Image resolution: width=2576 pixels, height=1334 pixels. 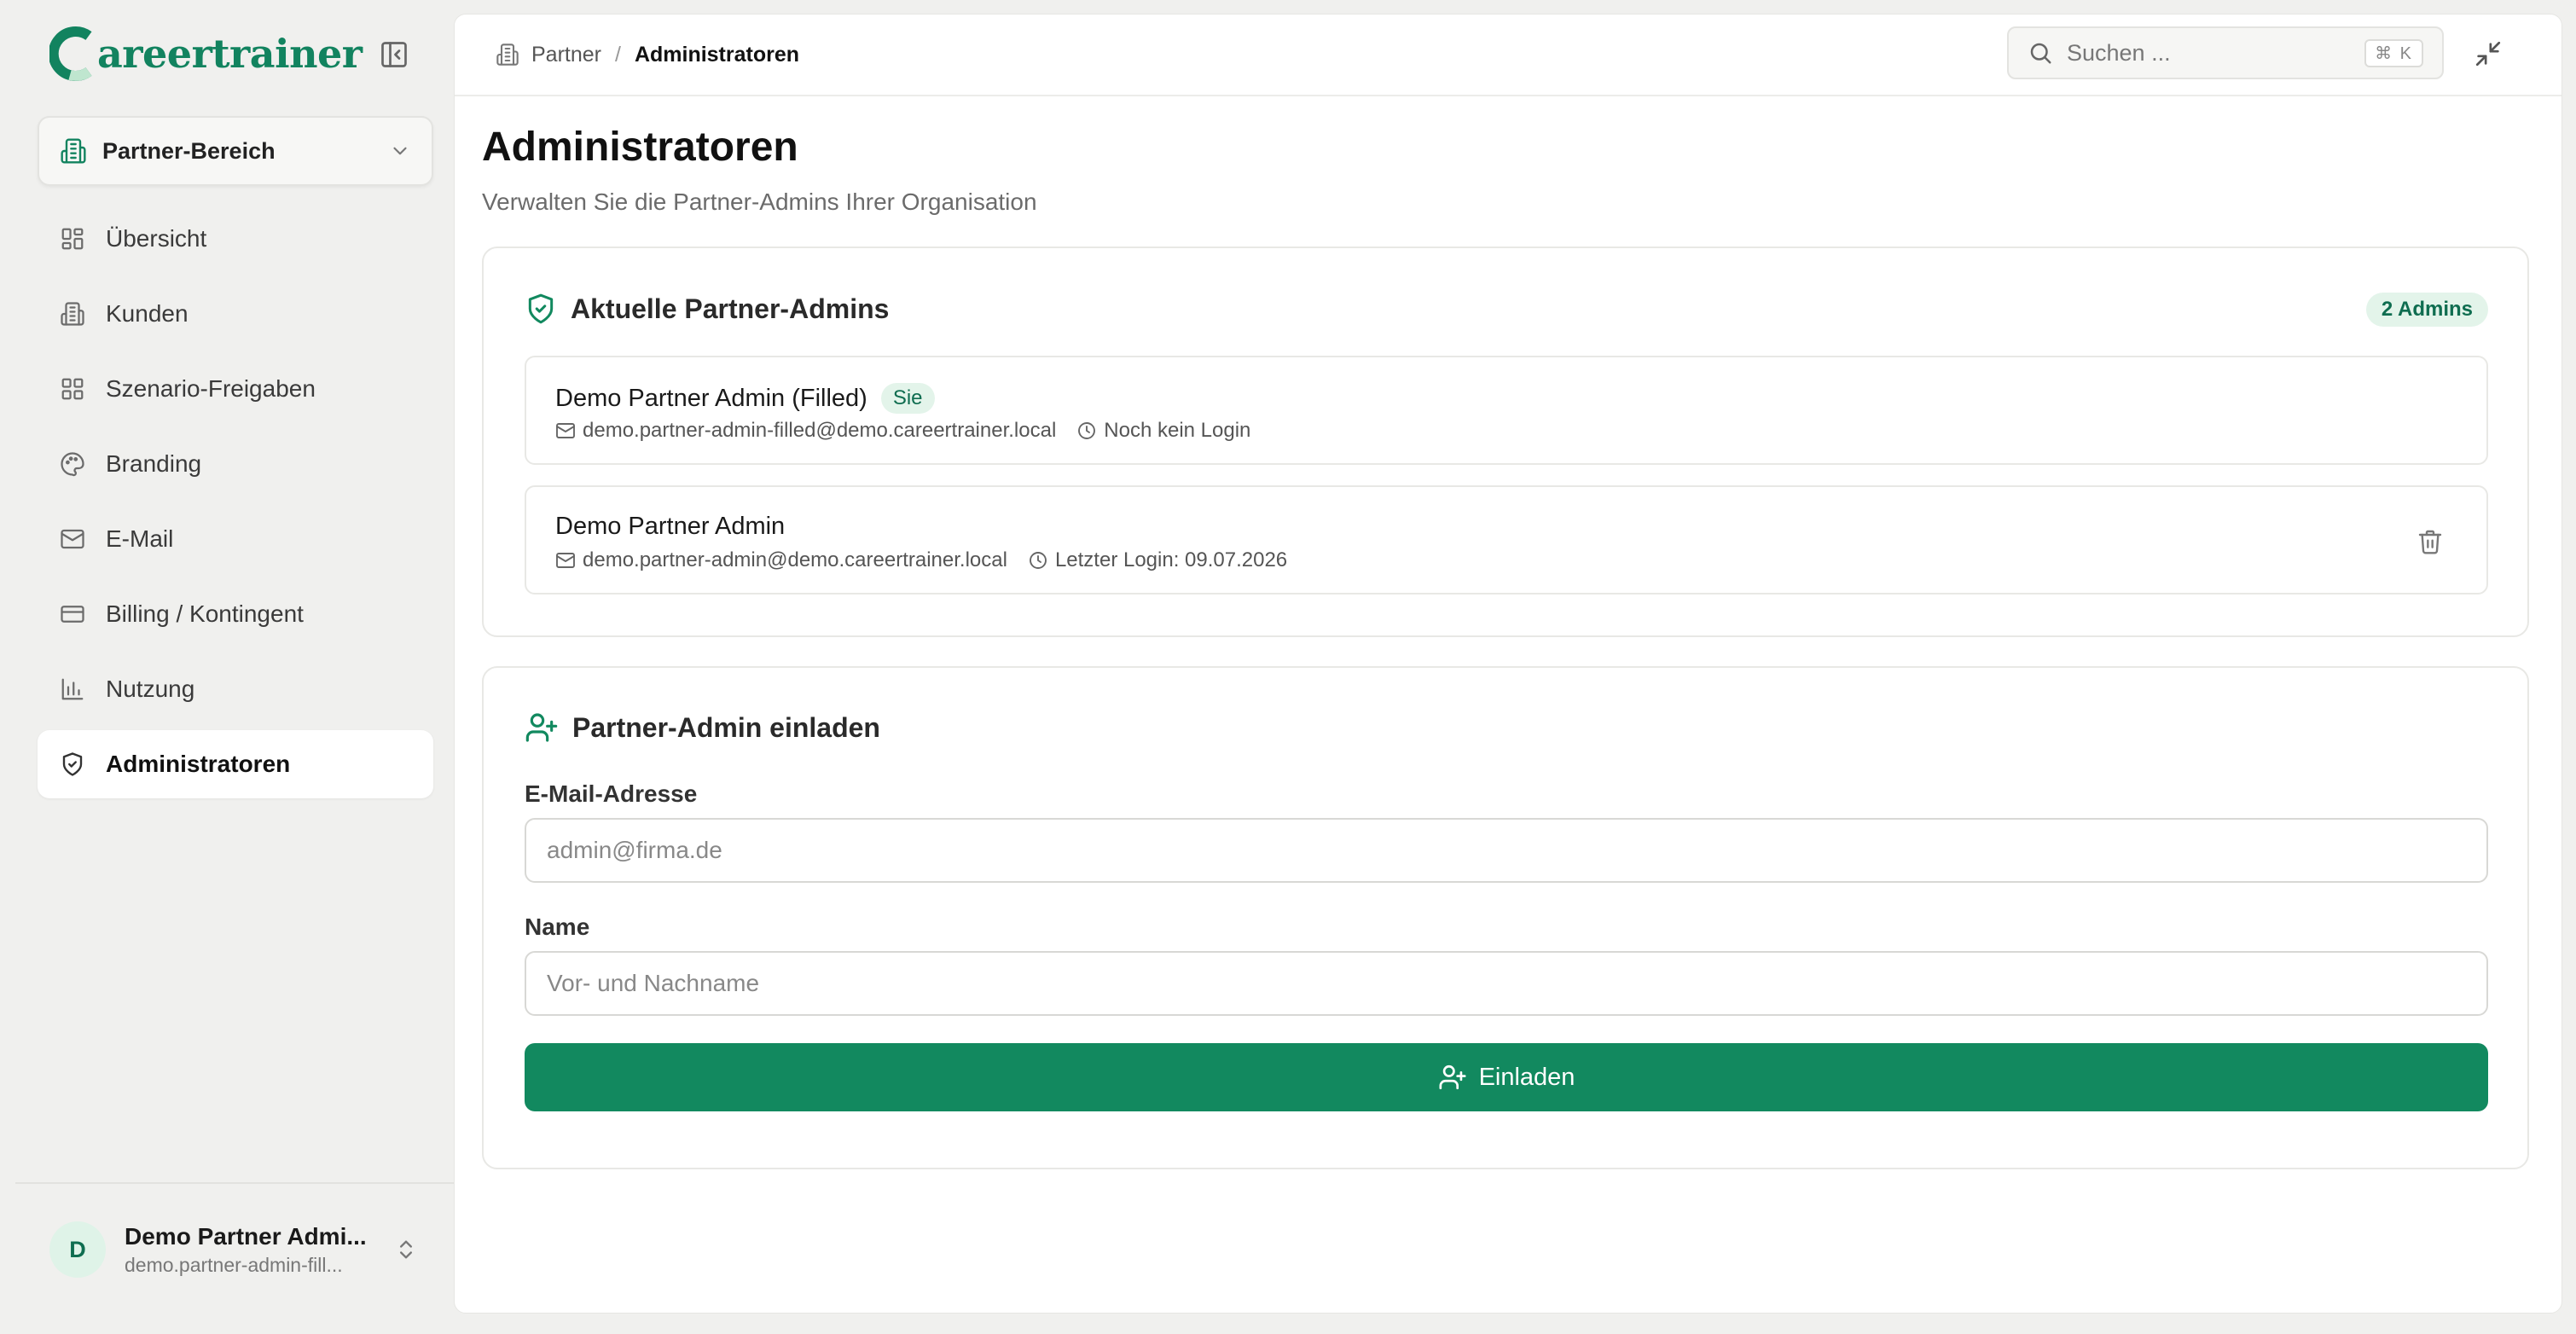 What do you see at coordinates (235, 464) in the screenshot?
I see `sidebar-item-branding: Branding` at bounding box center [235, 464].